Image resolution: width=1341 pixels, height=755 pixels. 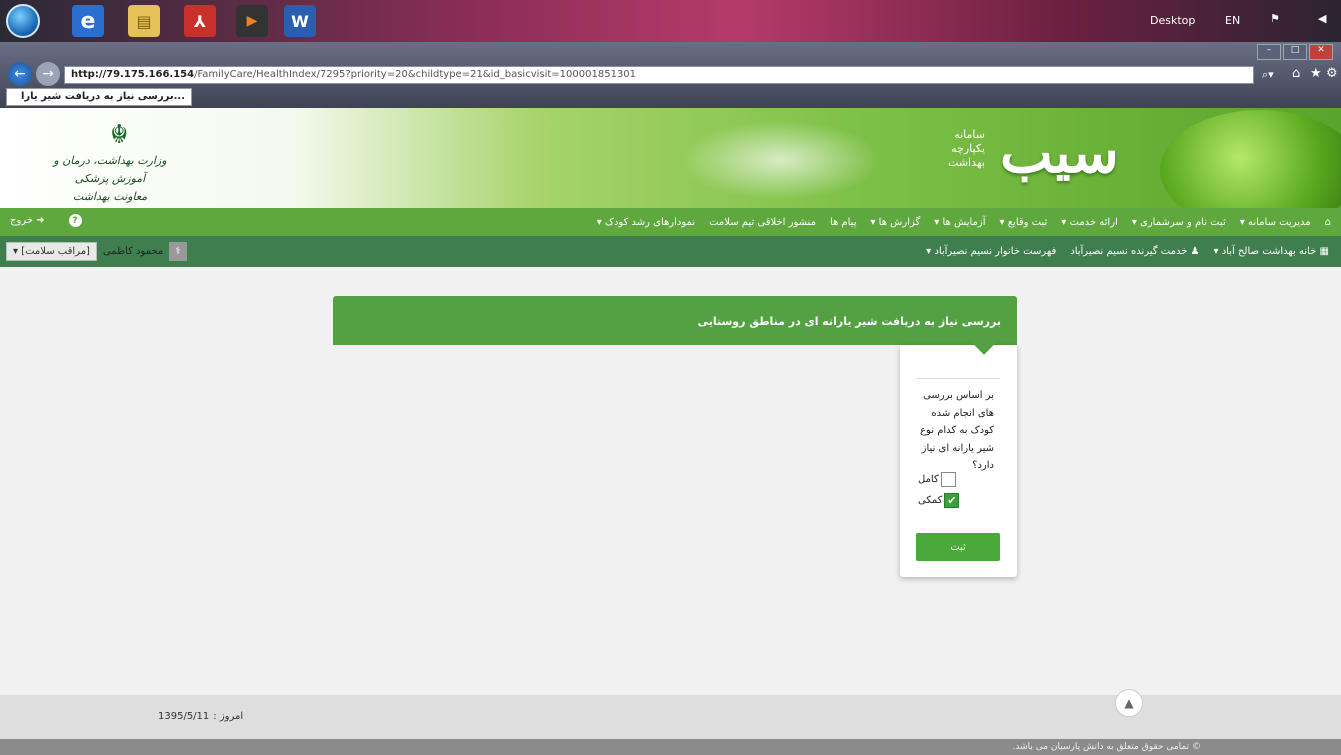 I want to click on banner-decoration, so click(x=780, y=160).